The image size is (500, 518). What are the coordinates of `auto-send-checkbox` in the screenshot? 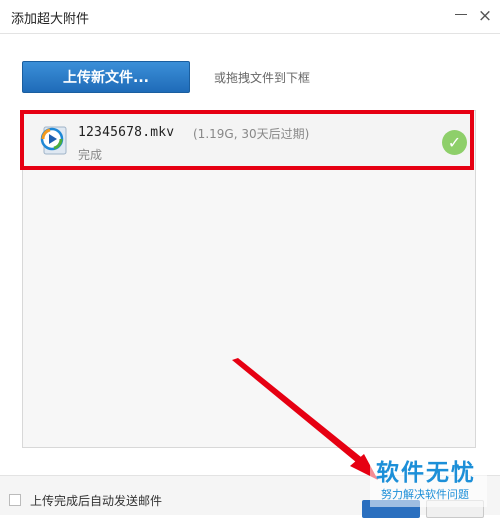 It's located at (15, 500).